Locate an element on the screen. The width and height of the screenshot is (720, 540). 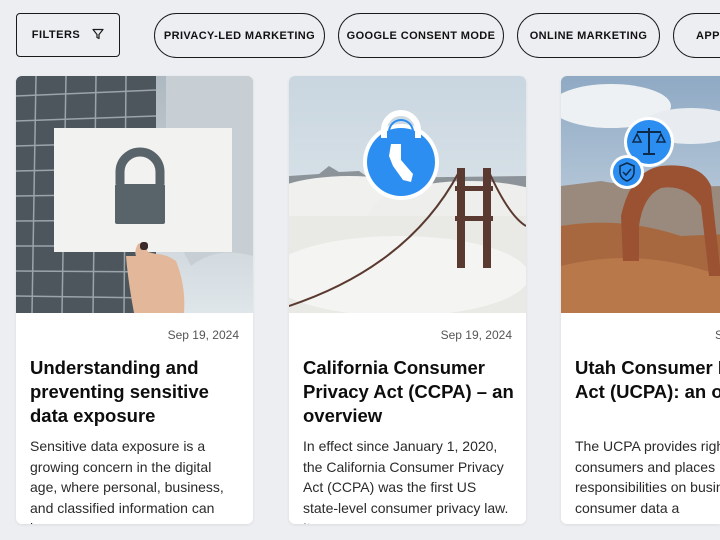
card-title: Utah Consumer Pri Act (UCPA): an ove is located at coordinates (647, 380).